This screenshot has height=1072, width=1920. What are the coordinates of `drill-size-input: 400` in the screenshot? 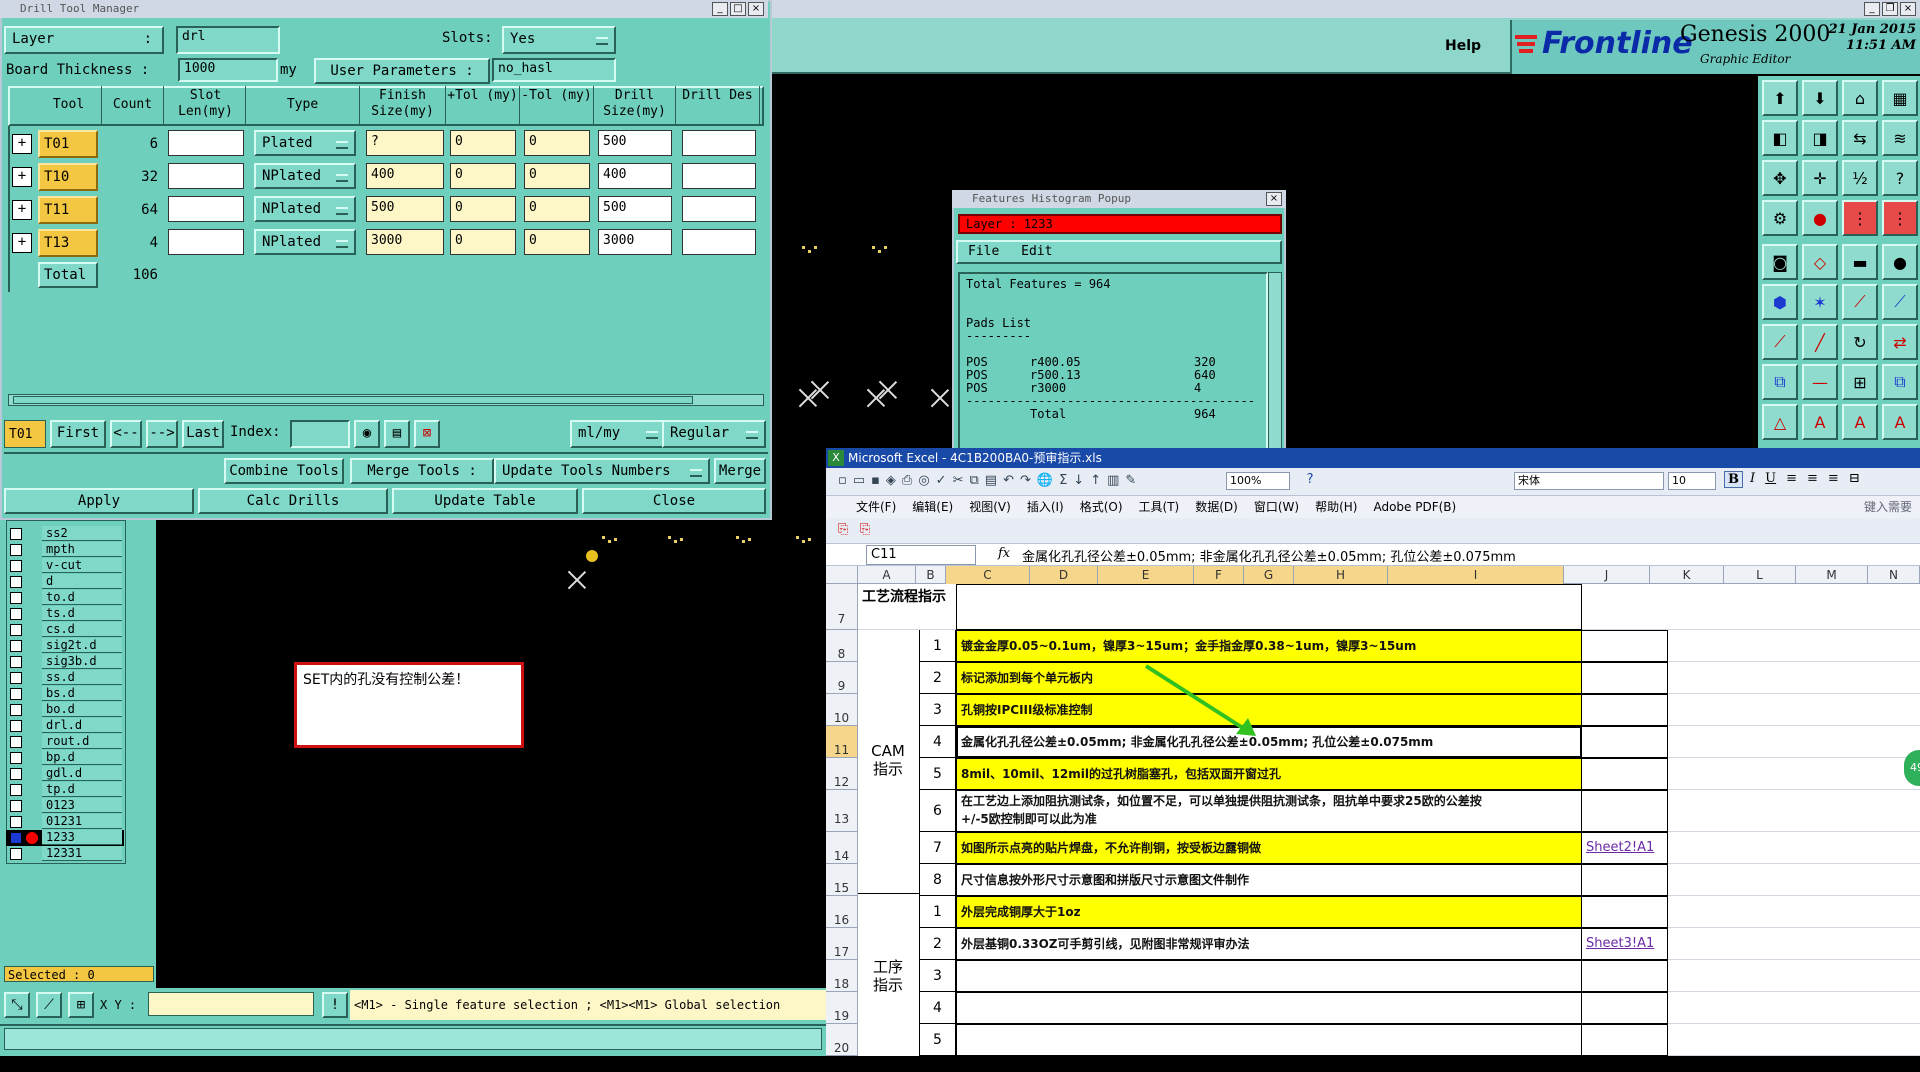 It's located at (635, 176).